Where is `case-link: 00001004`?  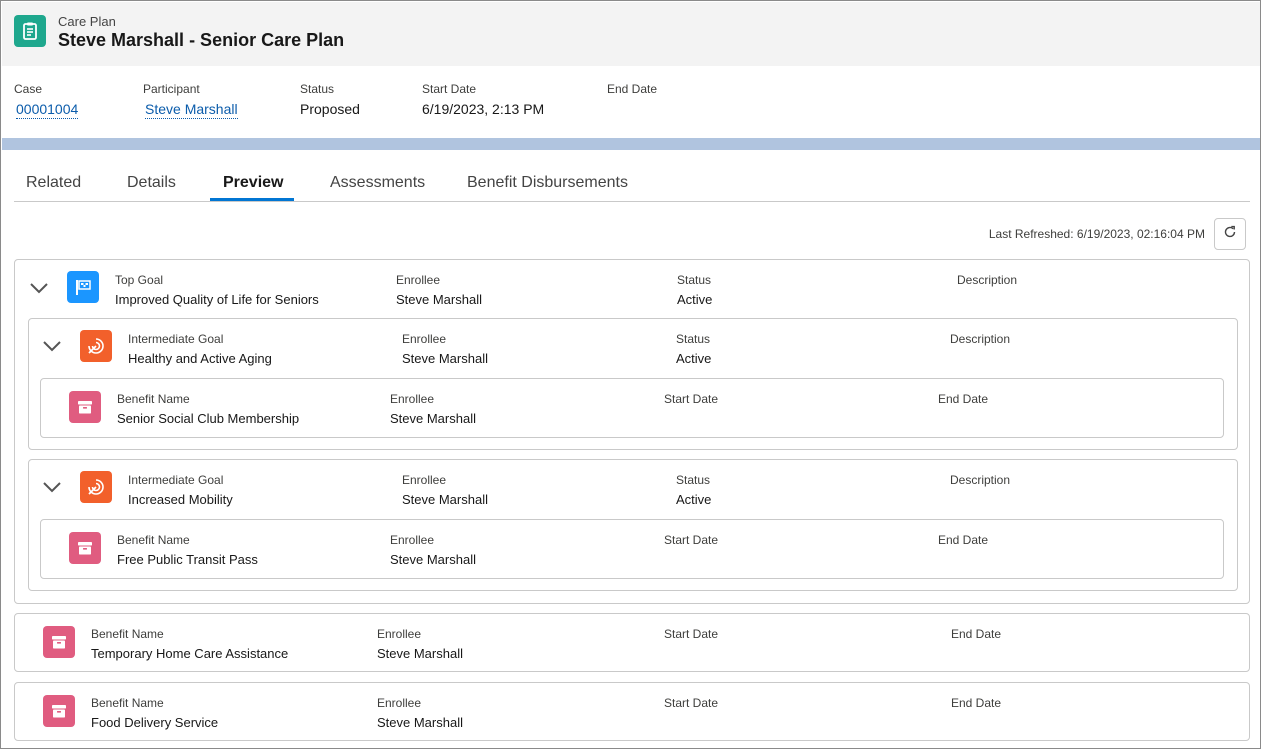 case-link: 00001004 is located at coordinates (47, 110).